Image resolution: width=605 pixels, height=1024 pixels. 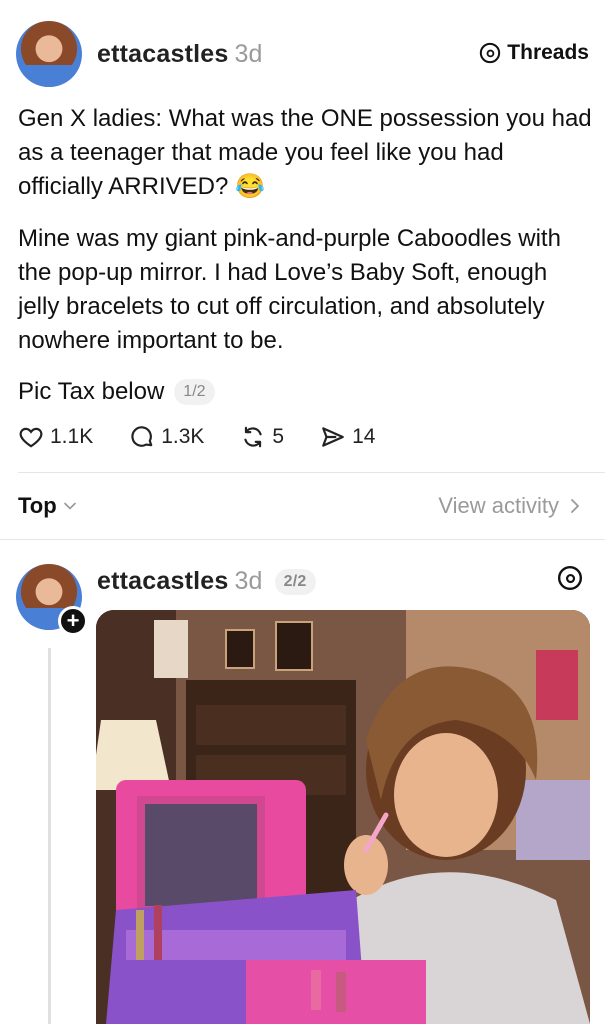 I want to click on repost-icon, so click(x=253, y=437).